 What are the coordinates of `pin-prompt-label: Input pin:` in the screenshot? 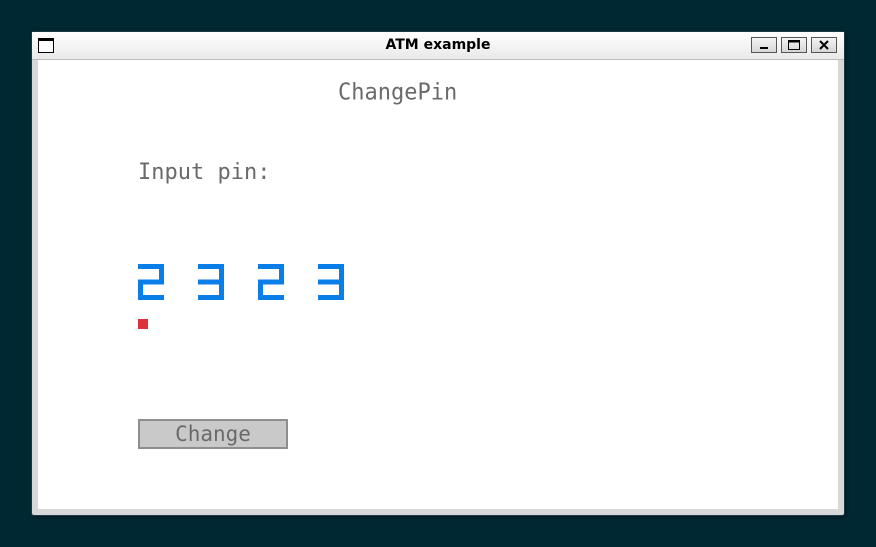 It's located at (204, 172).